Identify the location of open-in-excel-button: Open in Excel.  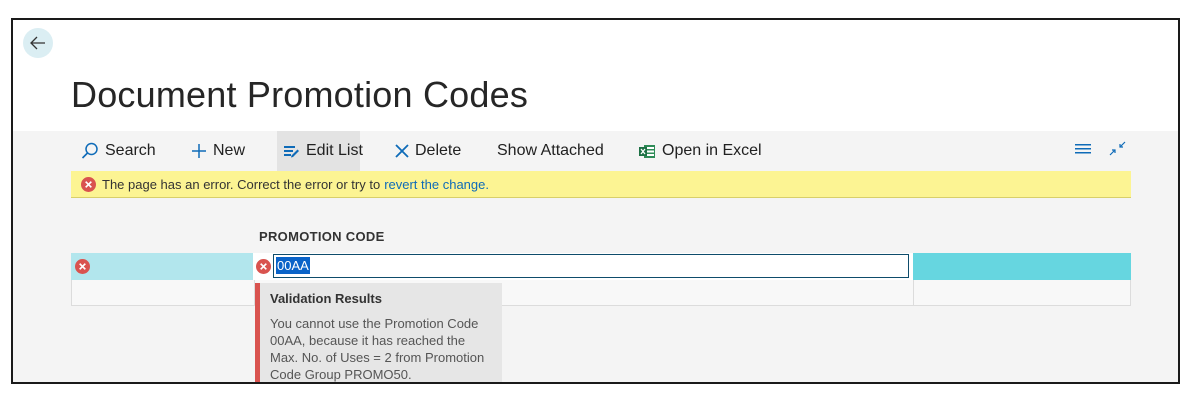
(700, 151).